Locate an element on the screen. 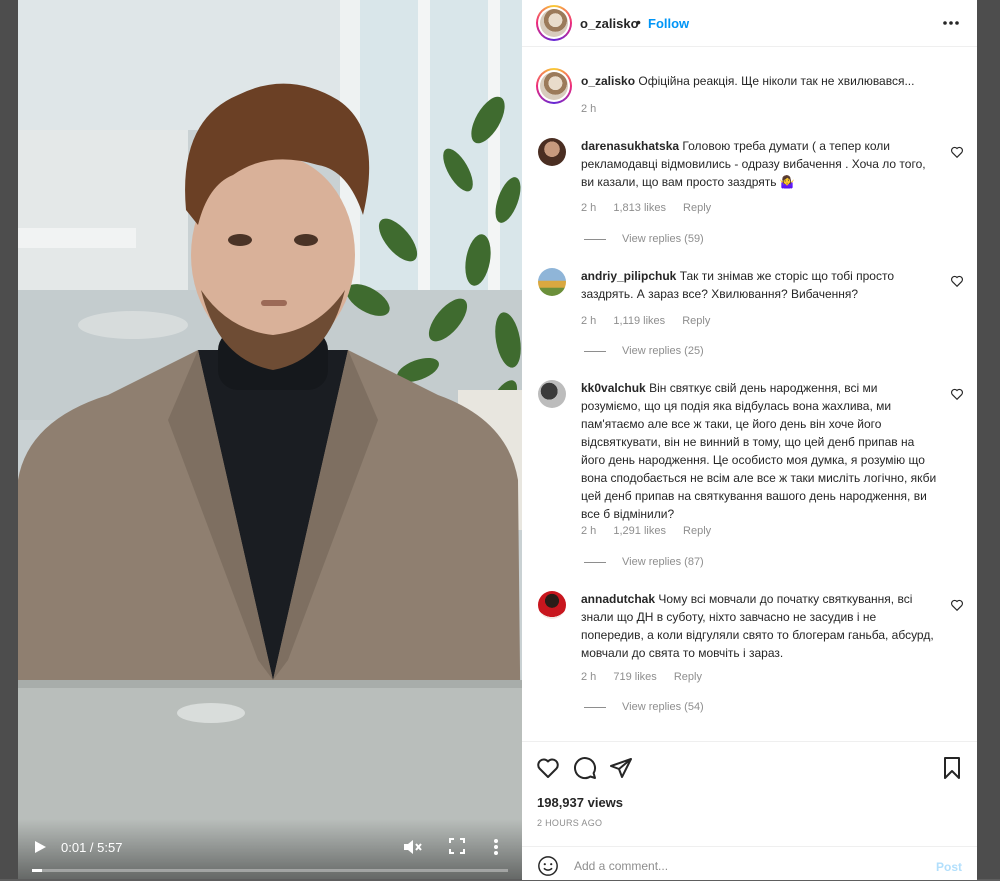 The image size is (1000, 881). view-replies-label: View replies (87) is located at coordinates (663, 562).